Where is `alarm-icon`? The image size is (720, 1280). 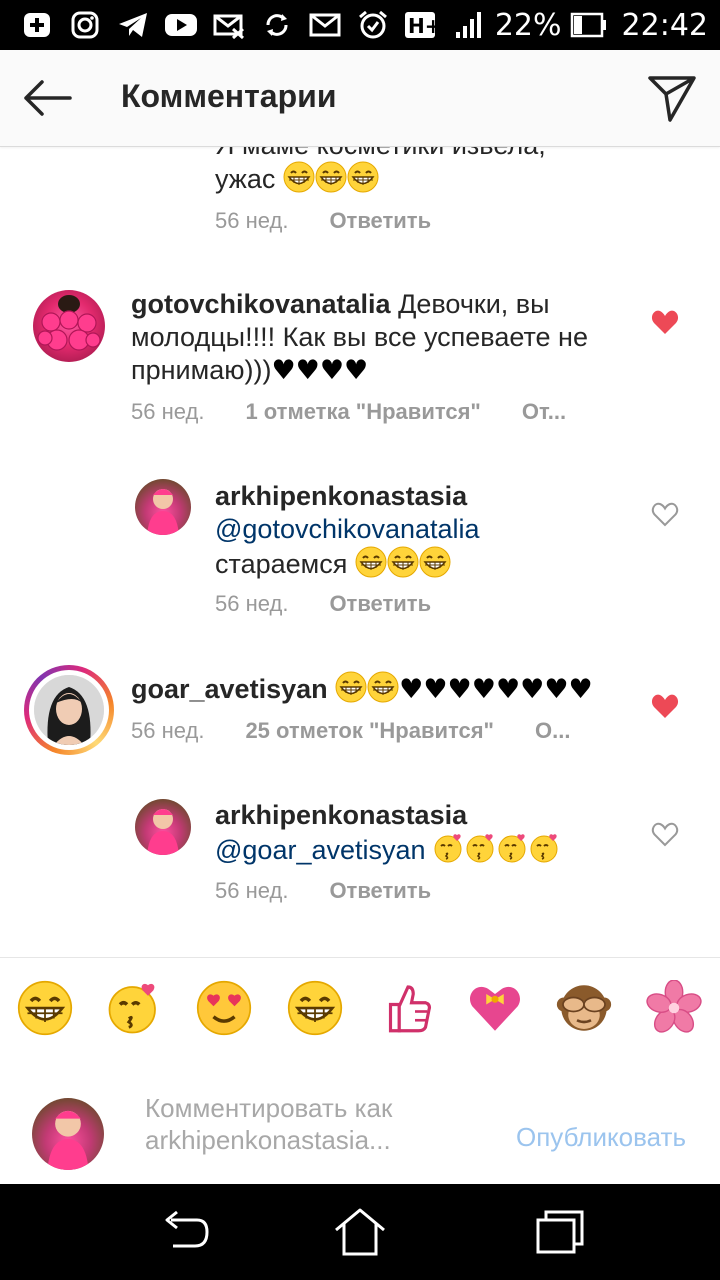 alarm-icon is located at coordinates (373, 25).